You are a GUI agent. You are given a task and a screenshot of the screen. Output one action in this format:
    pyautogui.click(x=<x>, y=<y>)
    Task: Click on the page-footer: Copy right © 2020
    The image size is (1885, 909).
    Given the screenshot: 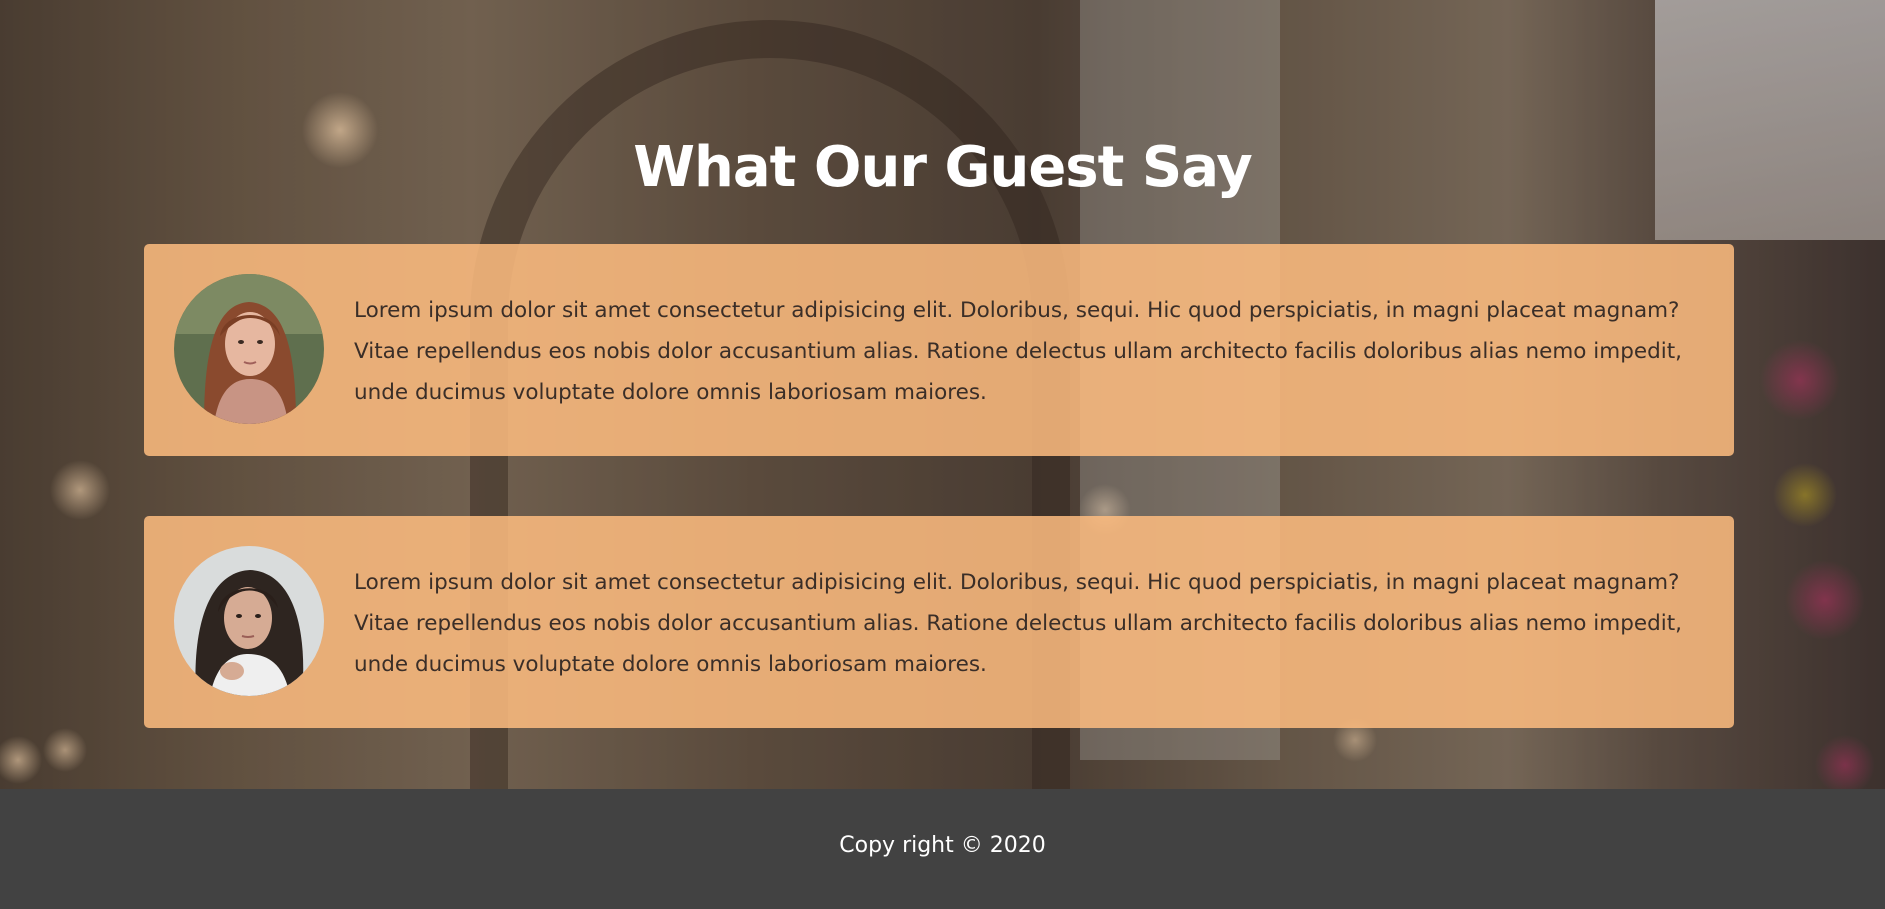 What is the action you would take?
    pyautogui.click(x=942, y=849)
    